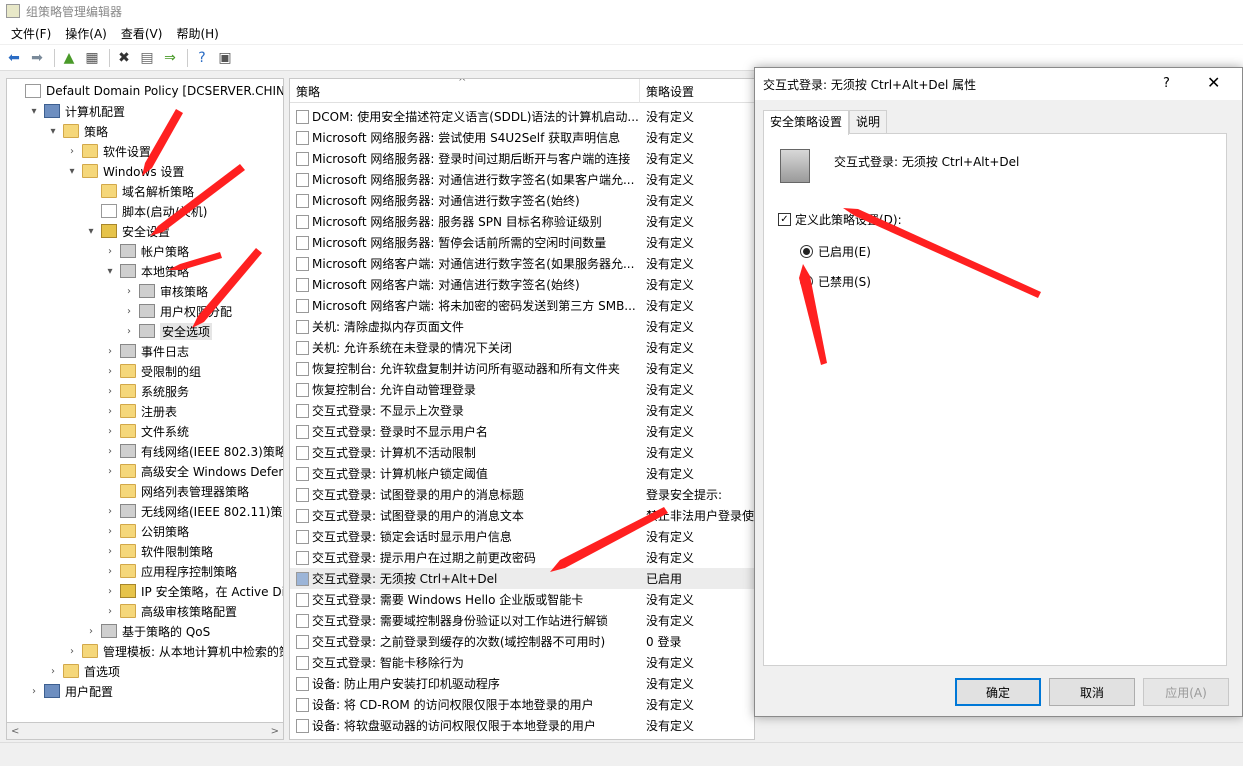 This screenshot has width=1243, height=766. I want to click on disabled-radio-circle, so click(806, 281).